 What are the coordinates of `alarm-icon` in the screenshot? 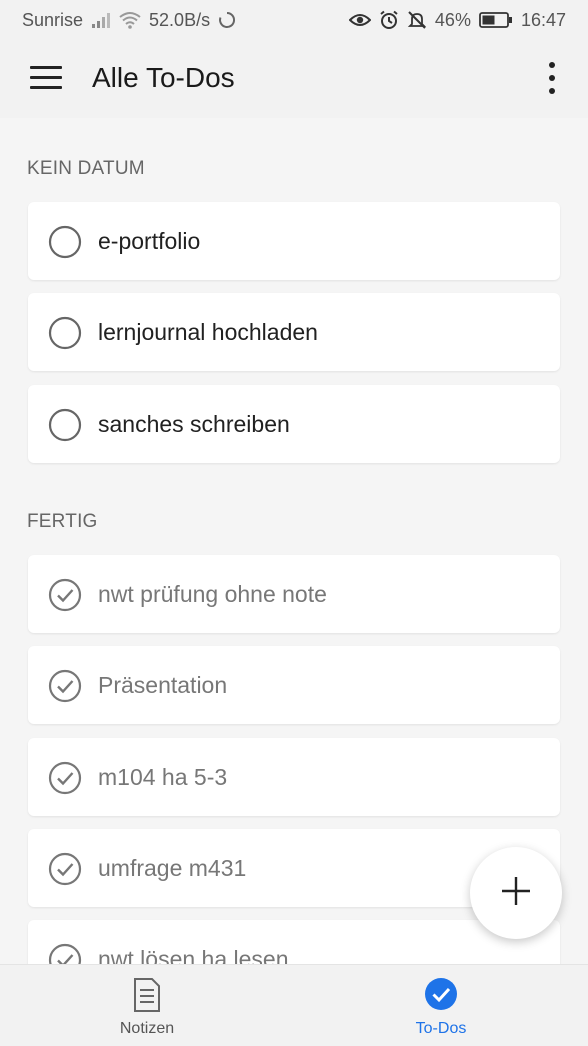 It's located at (389, 20).